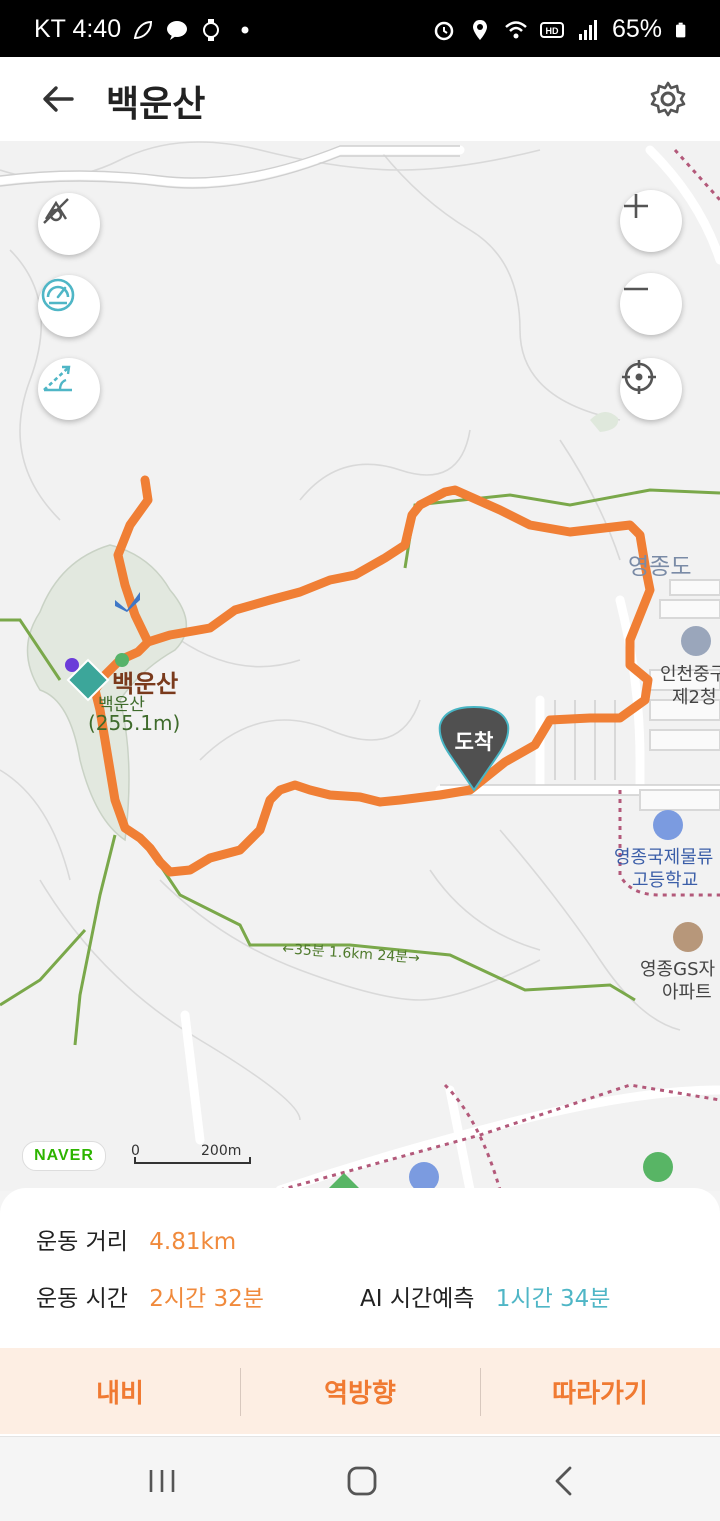 The width and height of the screenshot is (720, 1521). Describe the element at coordinates (663, 857) in the screenshot. I see `poi-label-school: 영종국제물류` at that location.